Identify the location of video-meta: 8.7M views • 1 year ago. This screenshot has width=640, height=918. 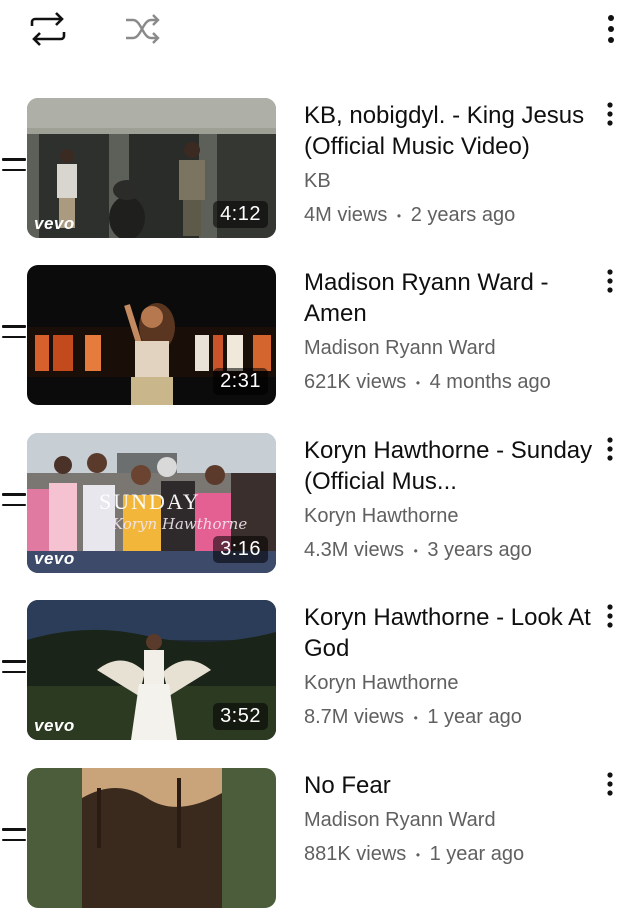
(449, 717).